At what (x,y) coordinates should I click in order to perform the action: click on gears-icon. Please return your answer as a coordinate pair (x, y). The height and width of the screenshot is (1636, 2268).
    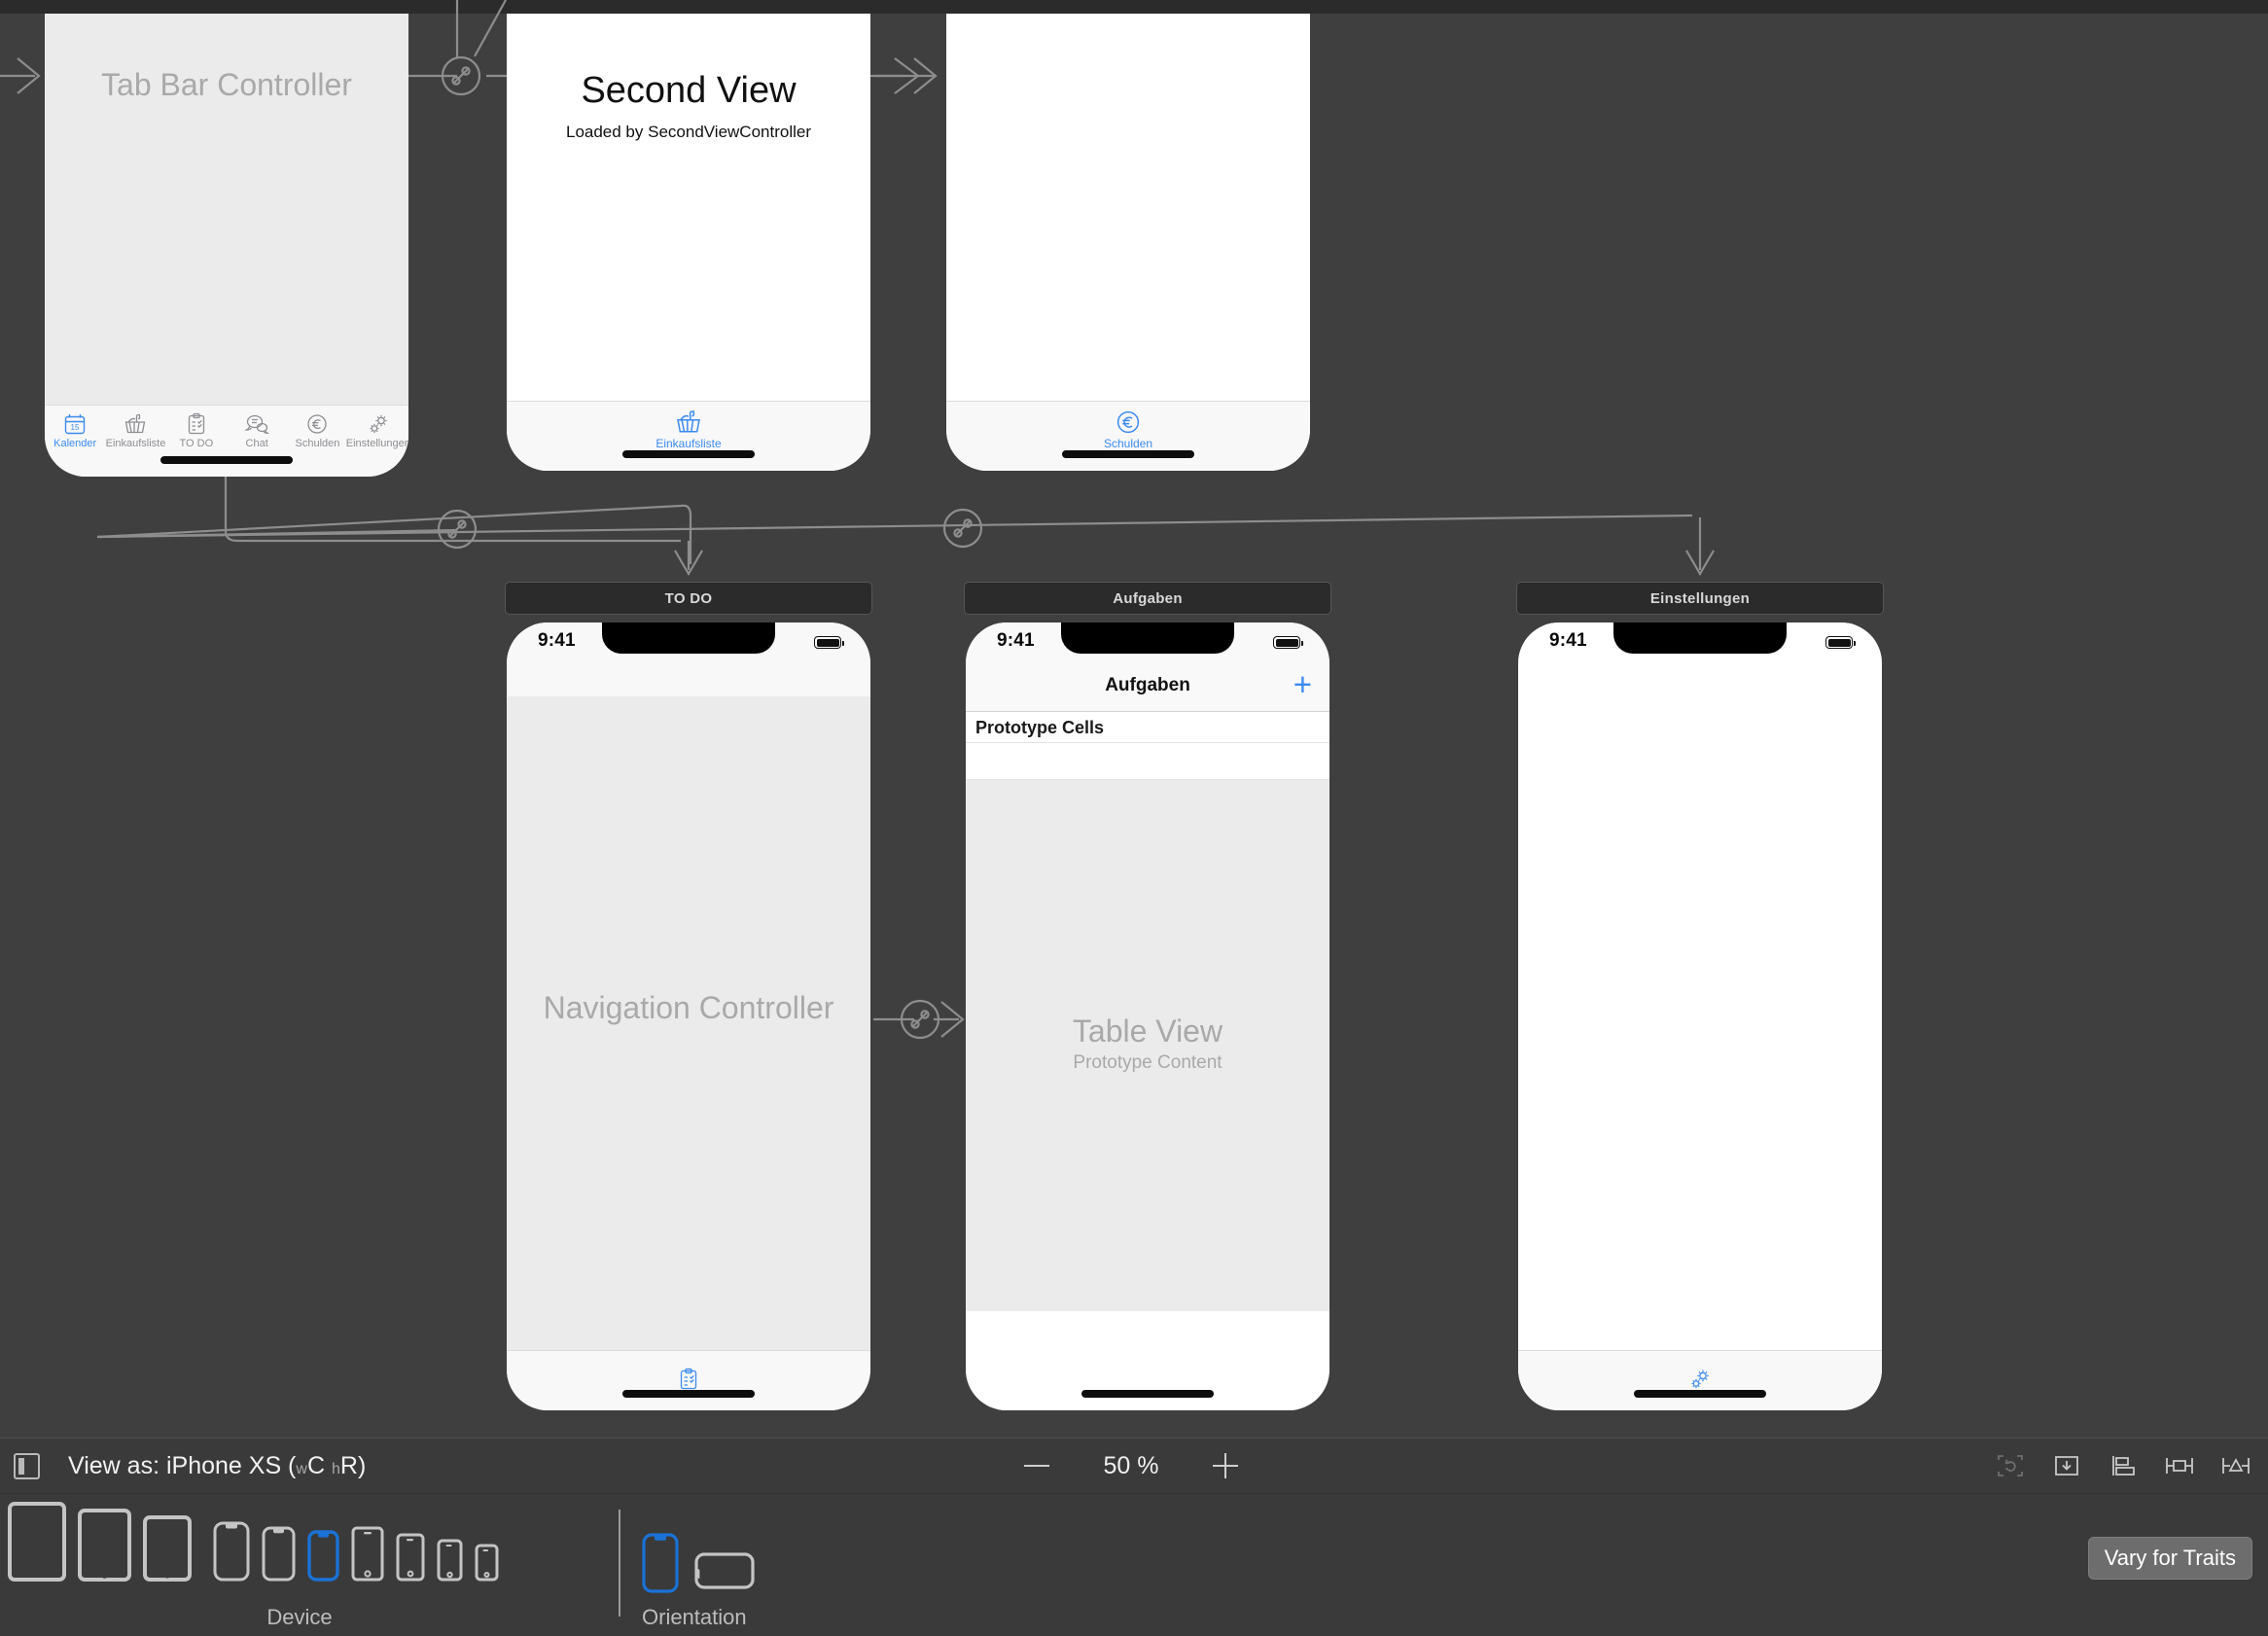
    Looking at the image, I should click on (378, 424).